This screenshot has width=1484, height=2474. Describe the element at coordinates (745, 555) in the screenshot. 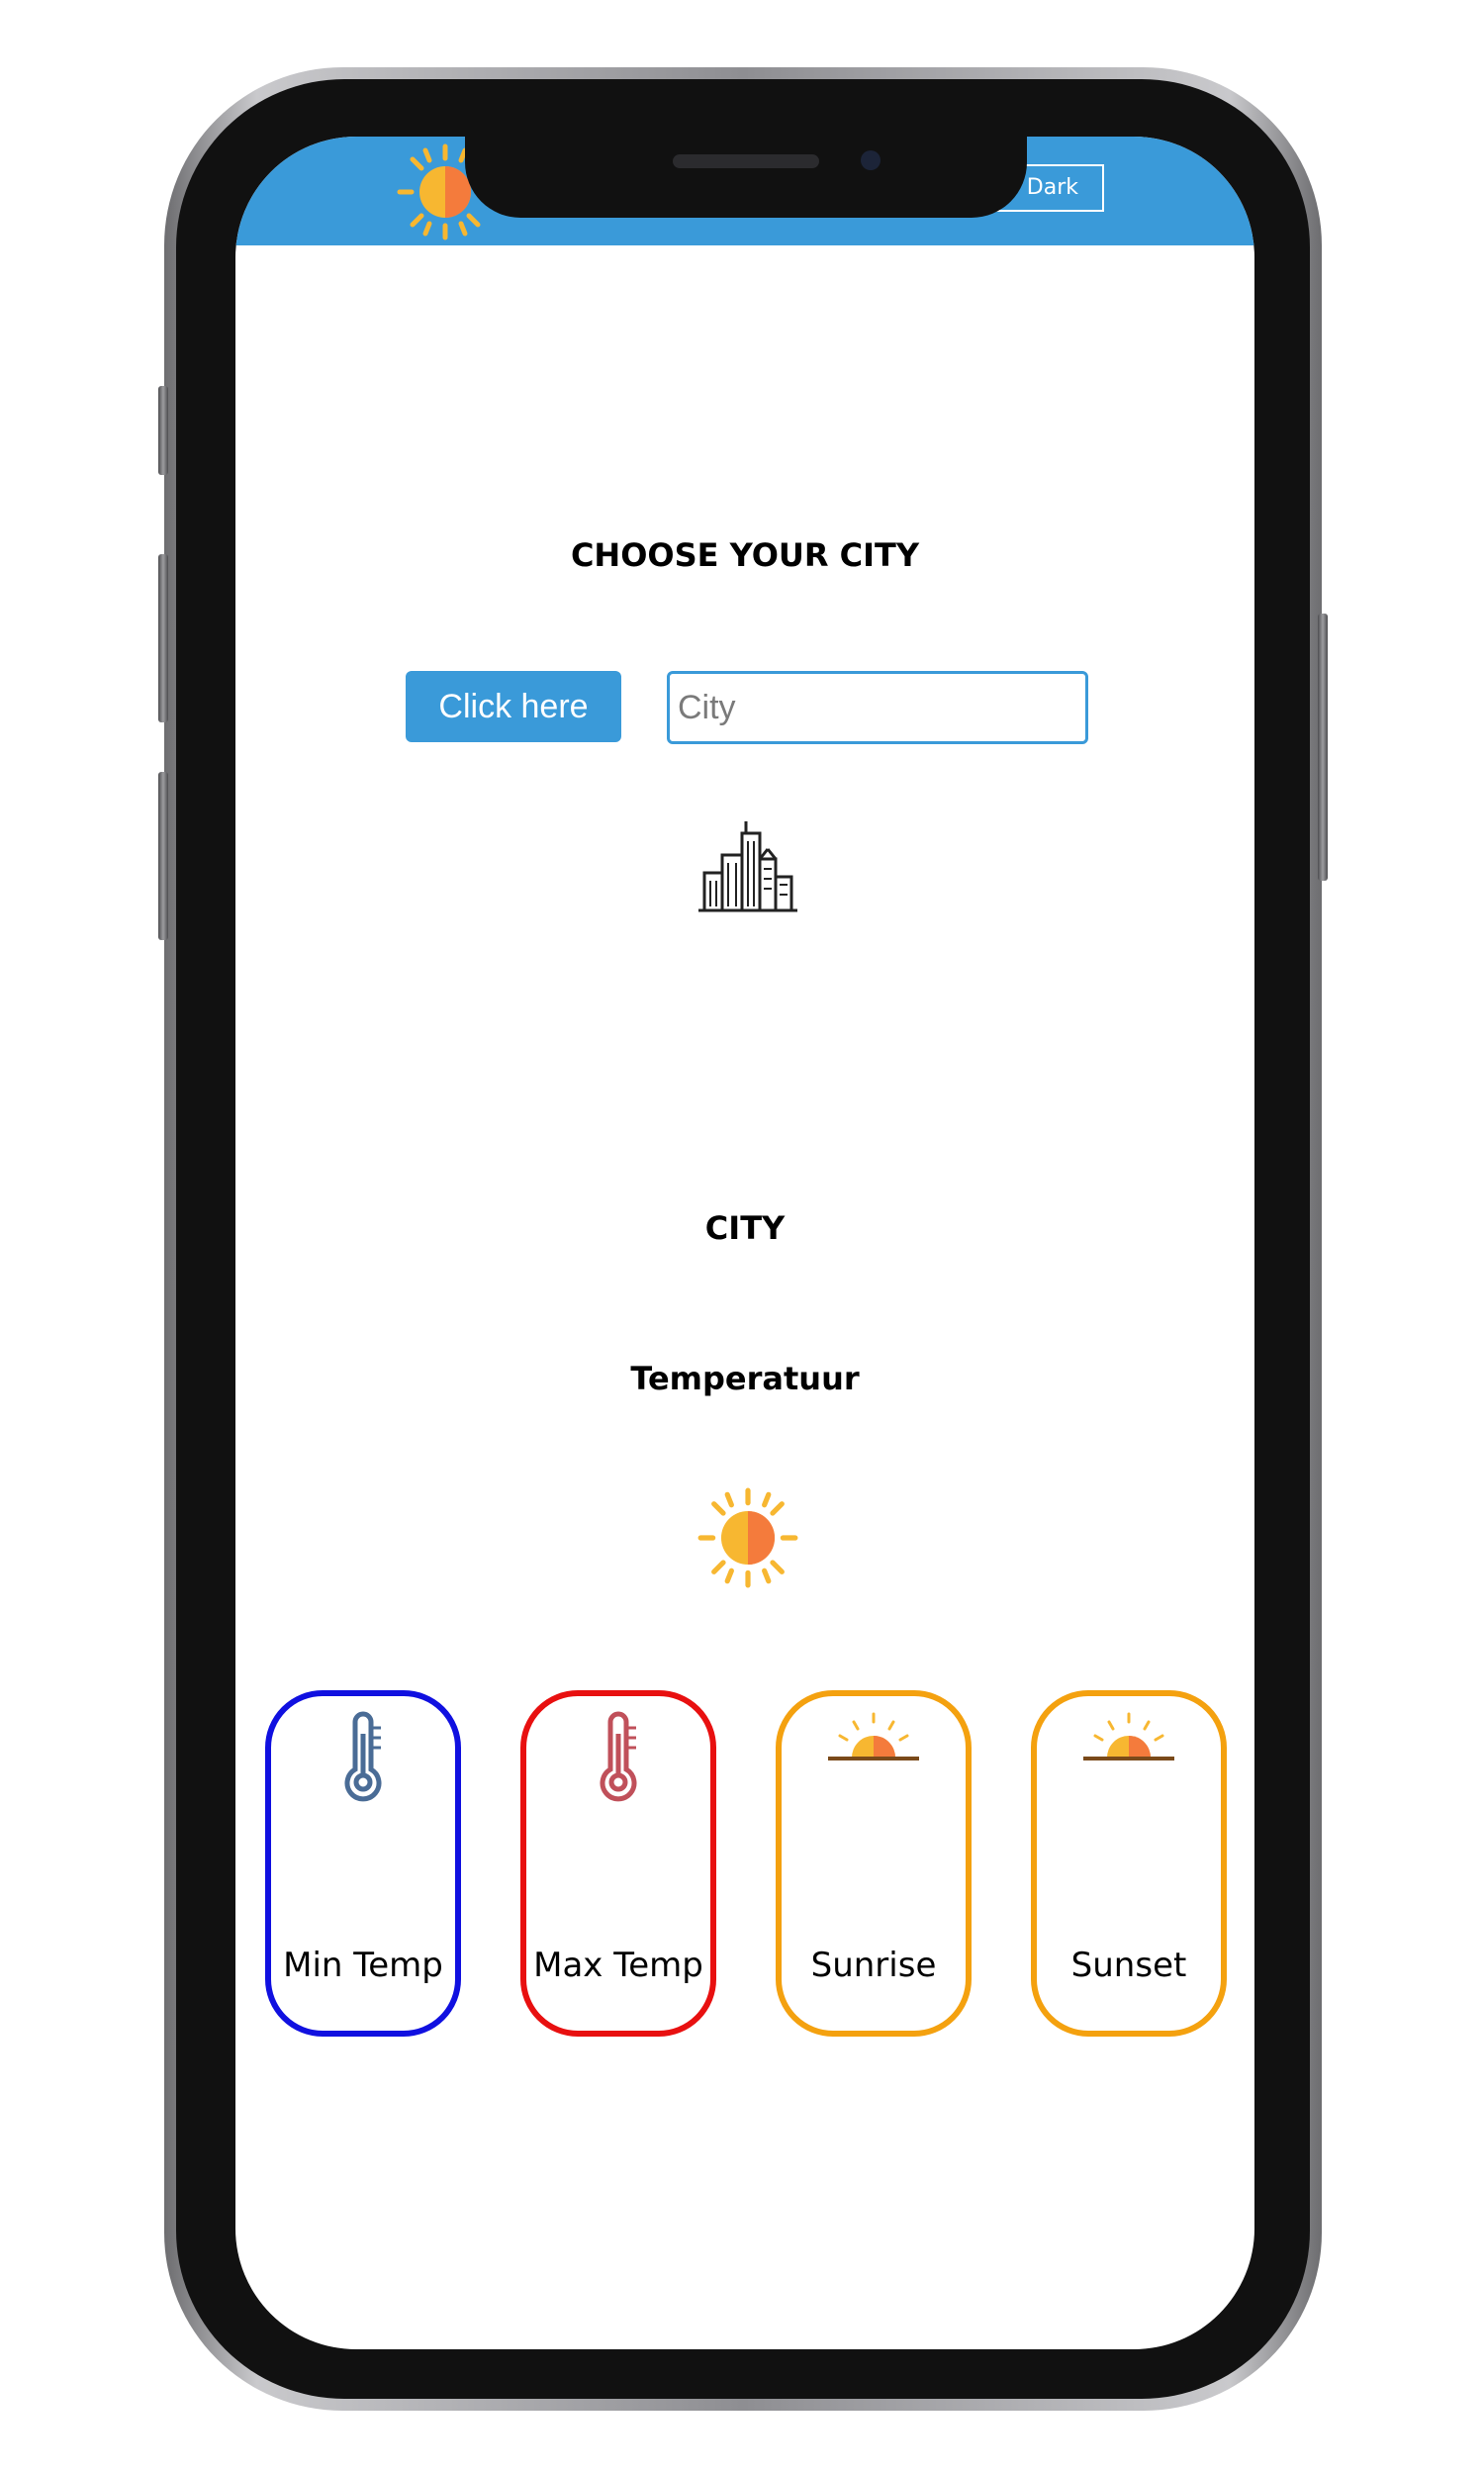

I see `choose-city-heading: CHOOSE YOUR CITY` at that location.